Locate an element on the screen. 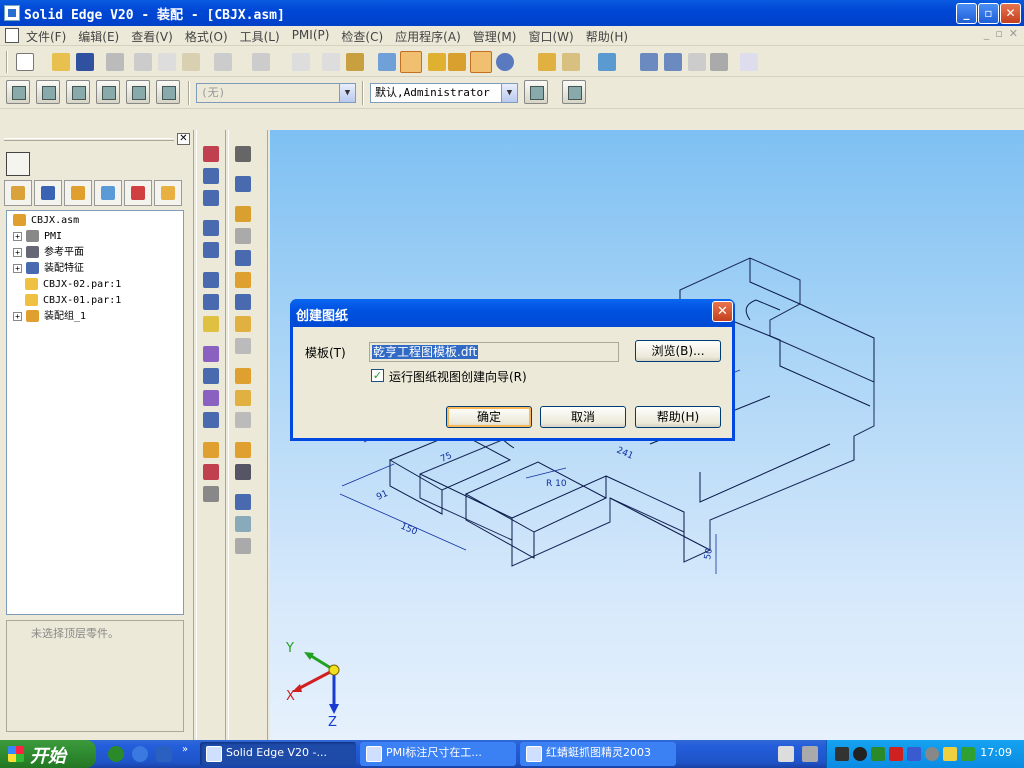  measure-icon is located at coordinates (243, 450).